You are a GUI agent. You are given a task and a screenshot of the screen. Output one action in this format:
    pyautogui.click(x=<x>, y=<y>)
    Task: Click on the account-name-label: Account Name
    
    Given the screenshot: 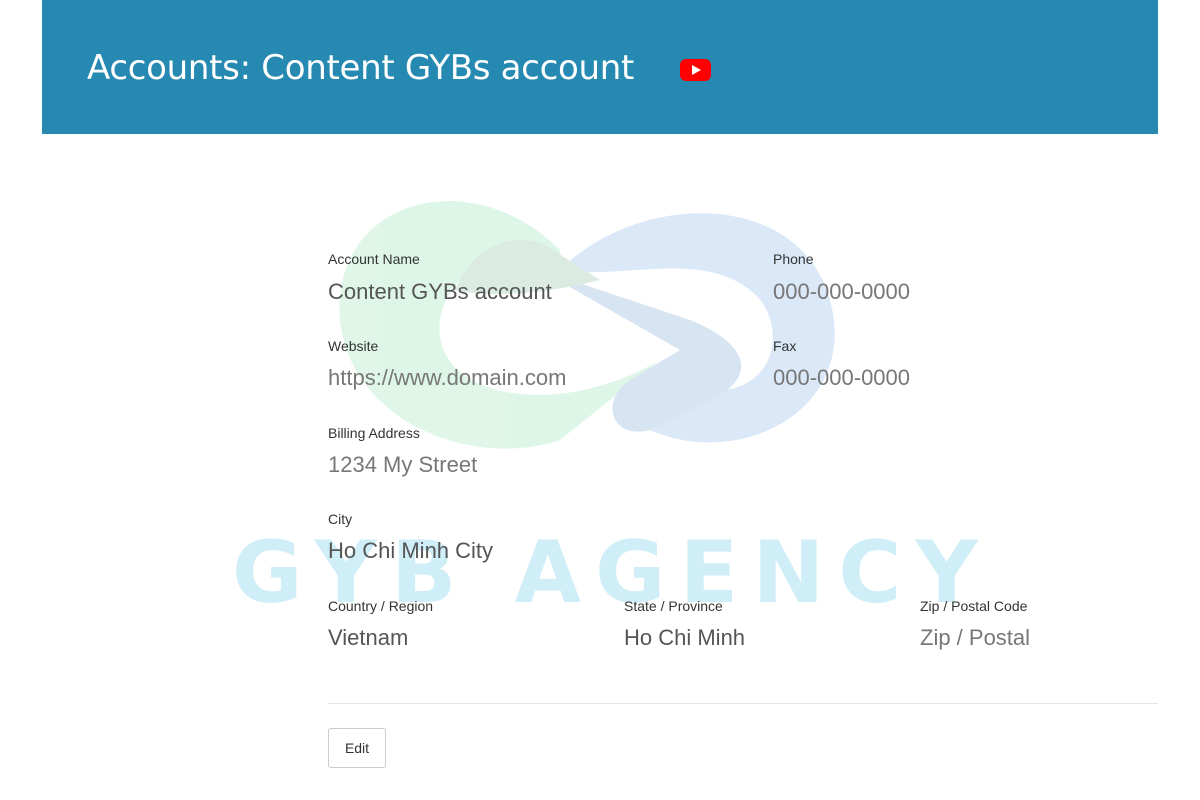 What is the action you would take?
    pyautogui.click(x=374, y=259)
    